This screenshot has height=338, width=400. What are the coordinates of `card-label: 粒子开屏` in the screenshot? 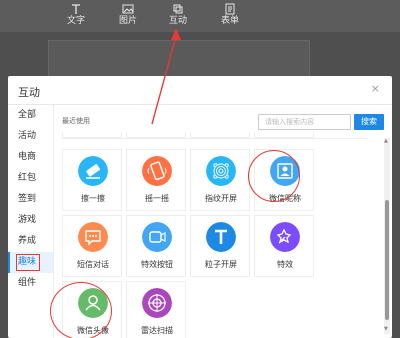 It's located at (221, 264).